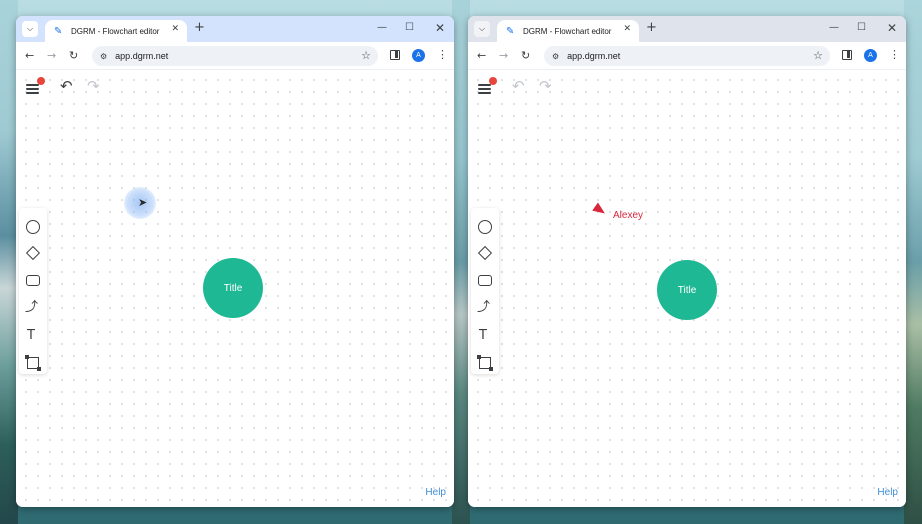 Image resolution: width=922 pixels, height=524 pixels. What do you see at coordinates (628, 215) in the screenshot?
I see `remote-user-label: Alexey` at bounding box center [628, 215].